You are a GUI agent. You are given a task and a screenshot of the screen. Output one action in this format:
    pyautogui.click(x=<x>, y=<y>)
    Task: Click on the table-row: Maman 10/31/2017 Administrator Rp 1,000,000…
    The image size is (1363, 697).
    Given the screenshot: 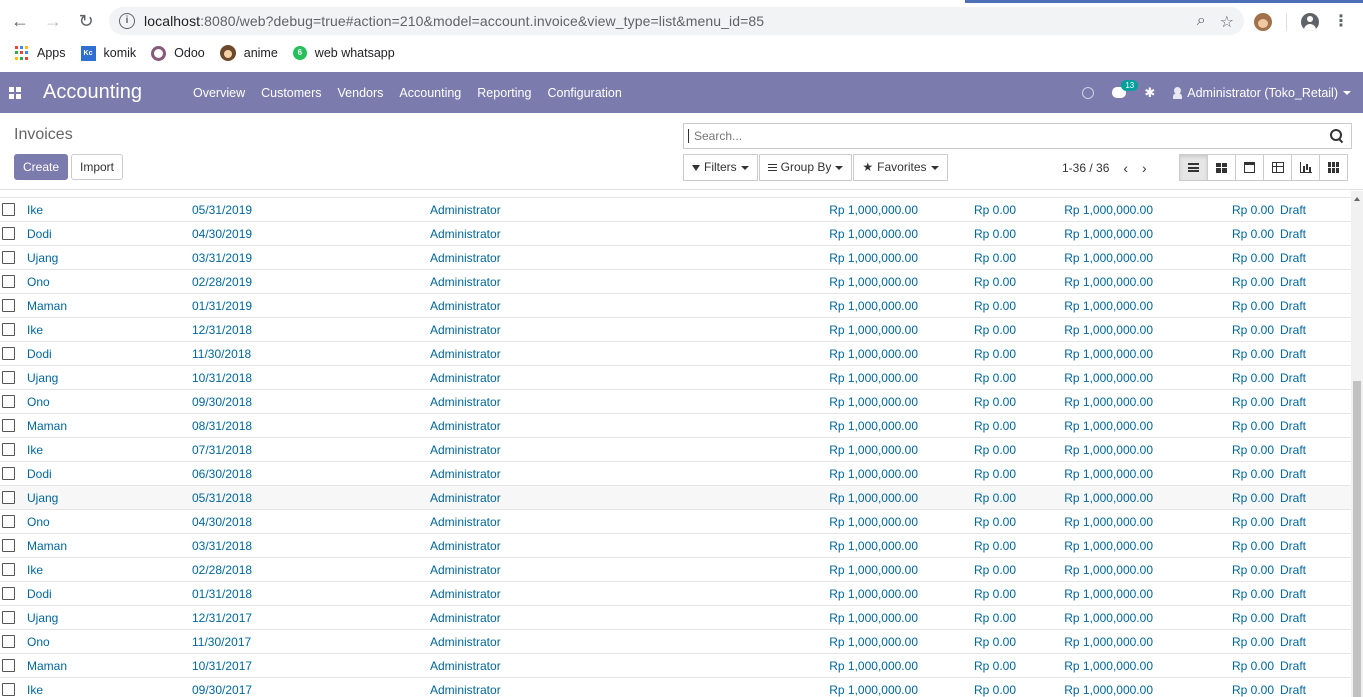 What is the action you would take?
    pyautogui.click(x=675, y=665)
    